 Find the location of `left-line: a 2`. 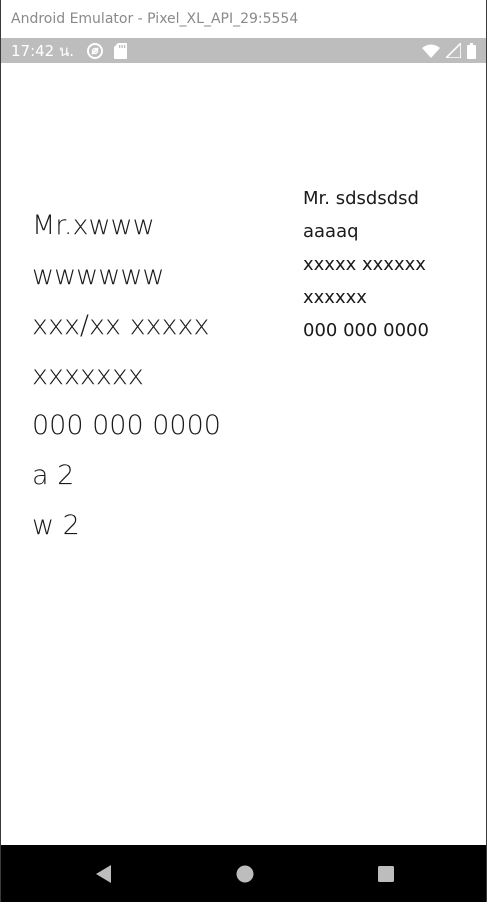

left-line: a 2 is located at coordinates (53, 475).